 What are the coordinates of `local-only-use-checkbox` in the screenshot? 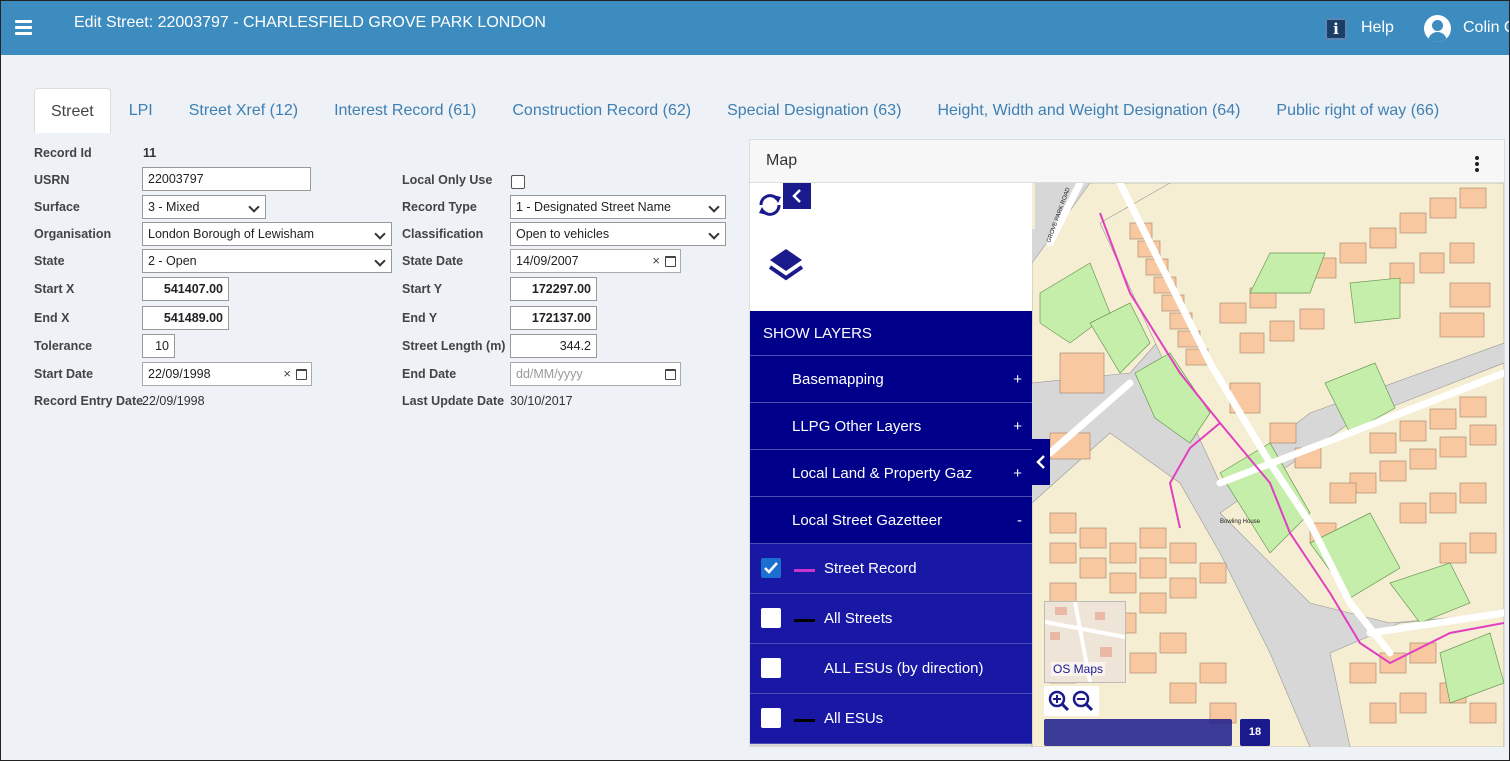 It's located at (518, 182).